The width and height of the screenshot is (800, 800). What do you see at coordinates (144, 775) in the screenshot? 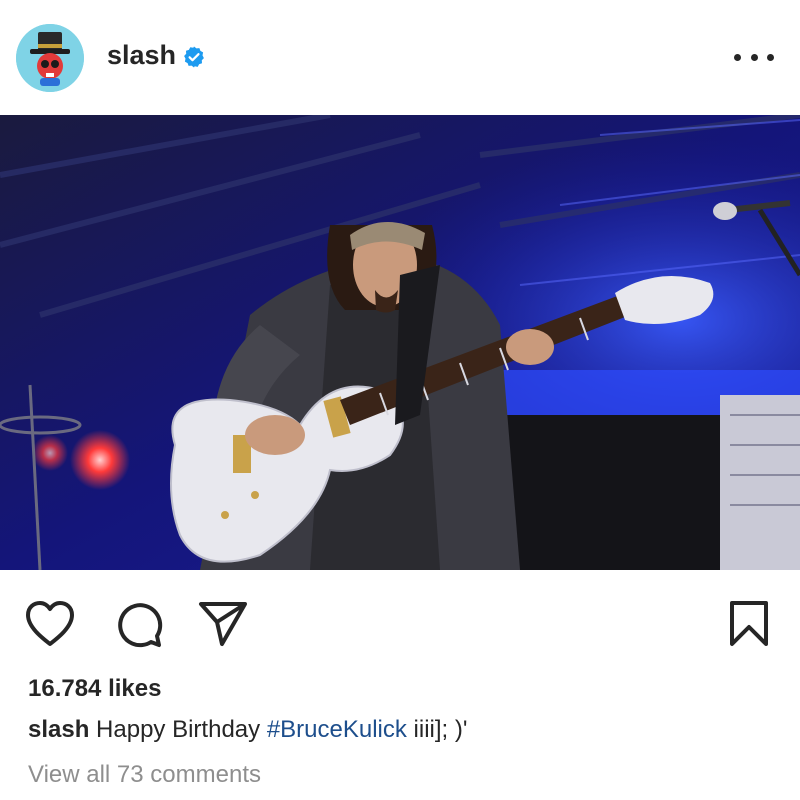
I see `view-comments-link: View all 73 comments` at bounding box center [144, 775].